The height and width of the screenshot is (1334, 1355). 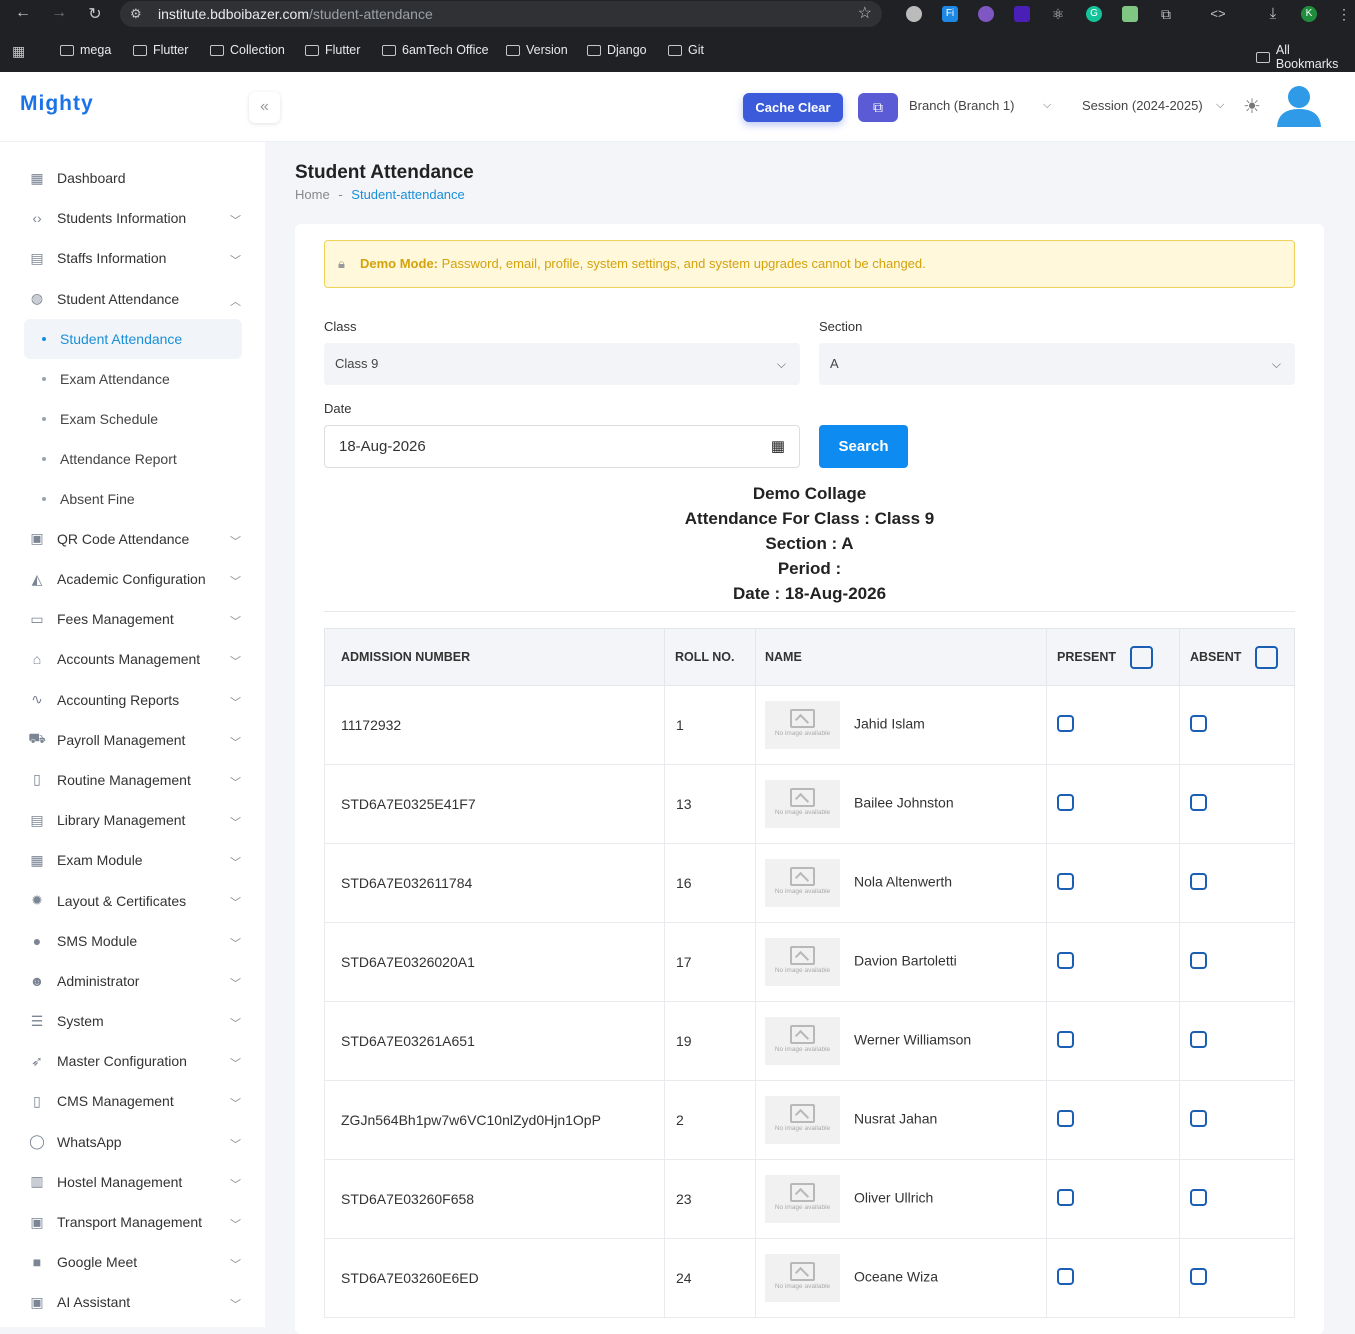 I want to click on bookmark-6amtech: 6amTech Office, so click(x=435, y=50).